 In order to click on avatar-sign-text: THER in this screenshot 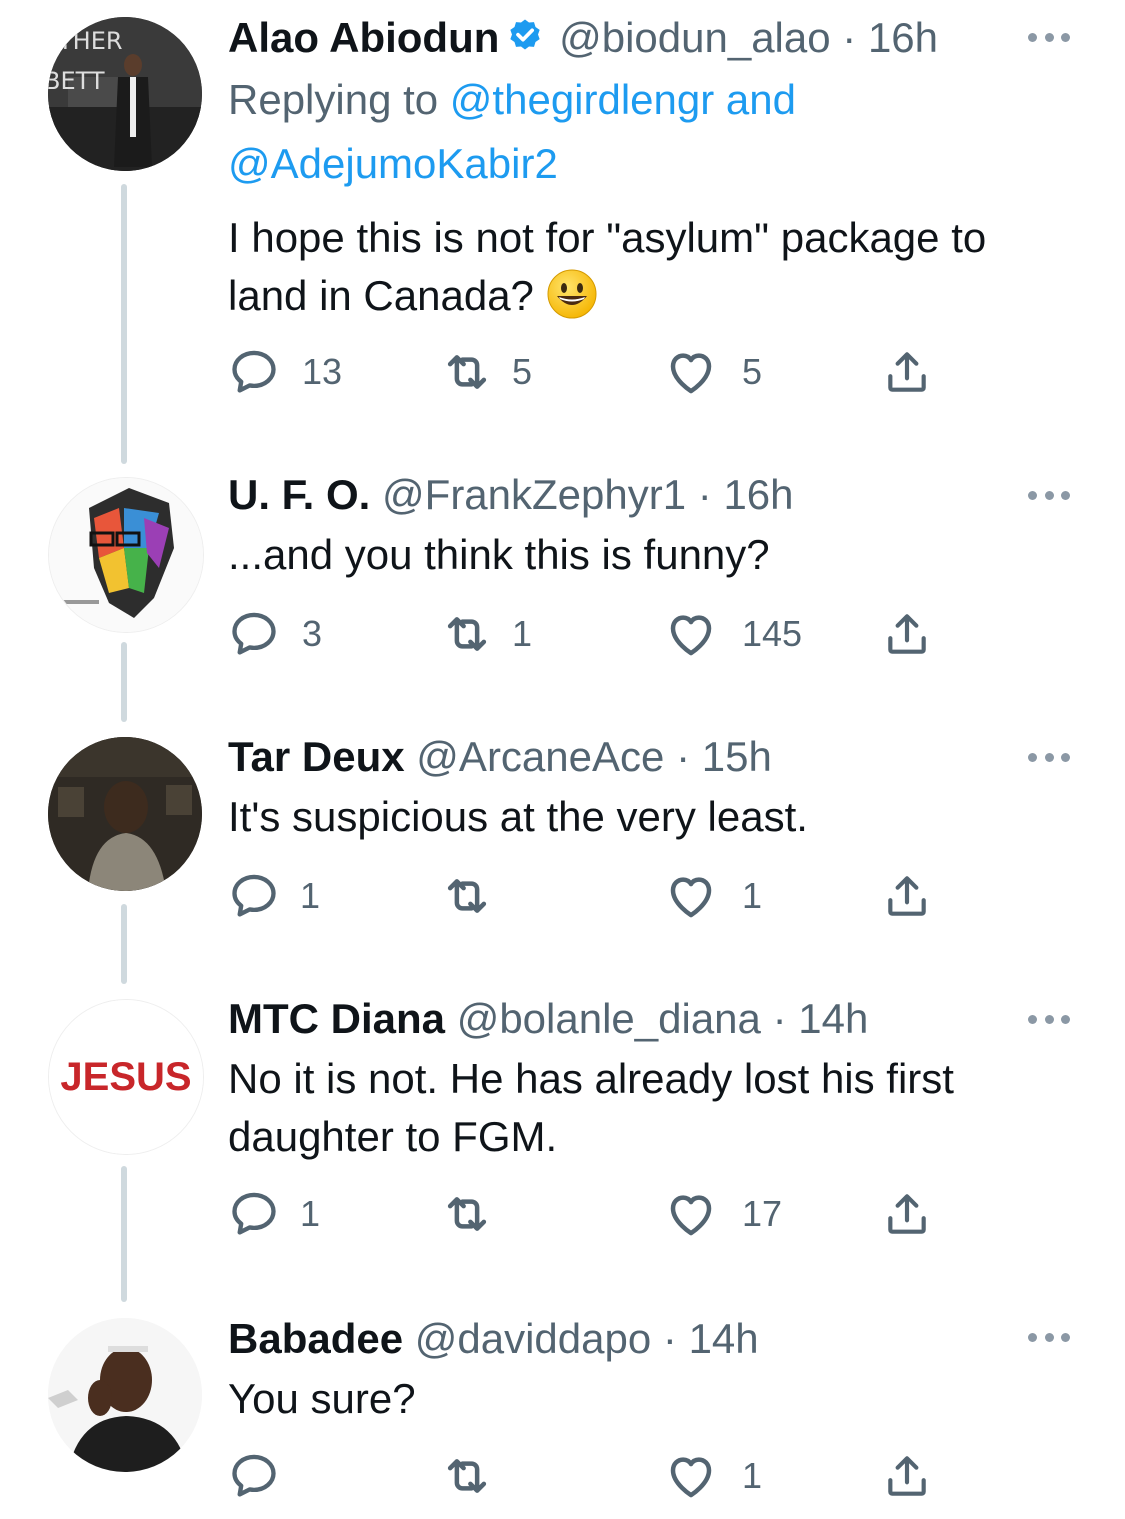, I will do `click(90, 41)`.